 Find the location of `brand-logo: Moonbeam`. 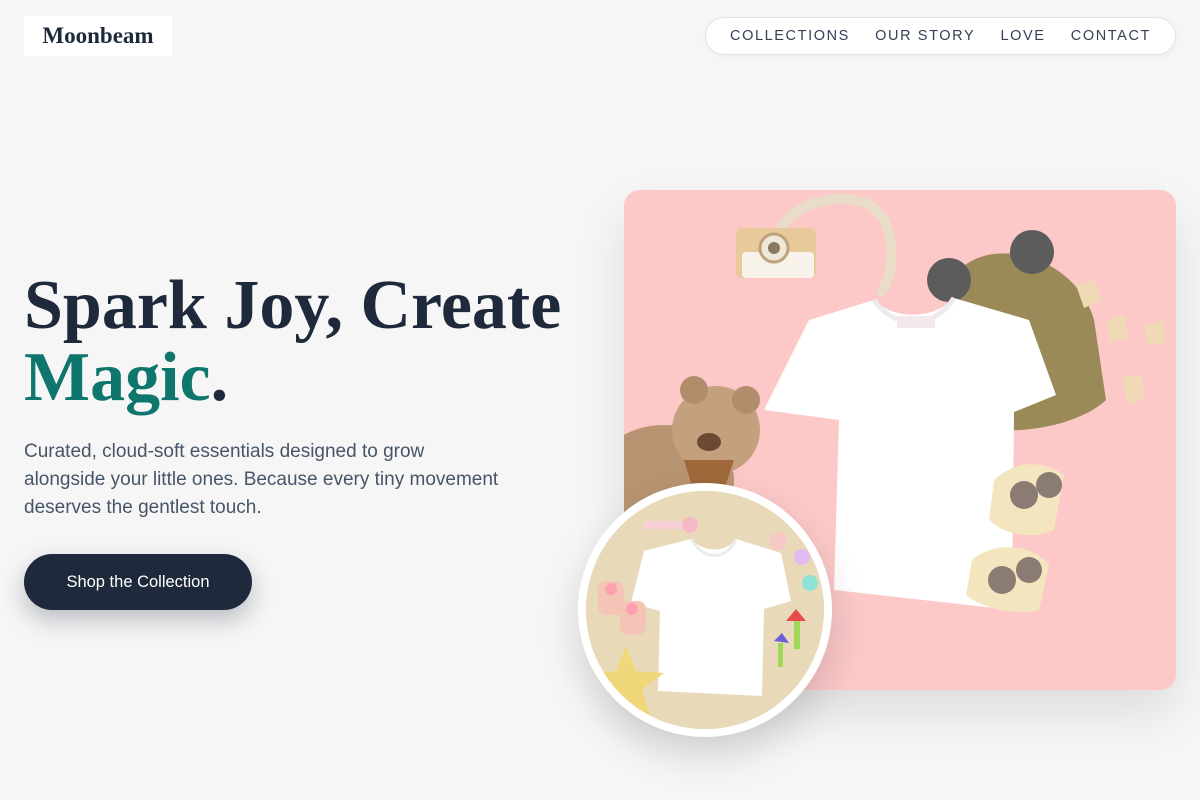

brand-logo: Moonbeam is located at coordinates (98, 36).